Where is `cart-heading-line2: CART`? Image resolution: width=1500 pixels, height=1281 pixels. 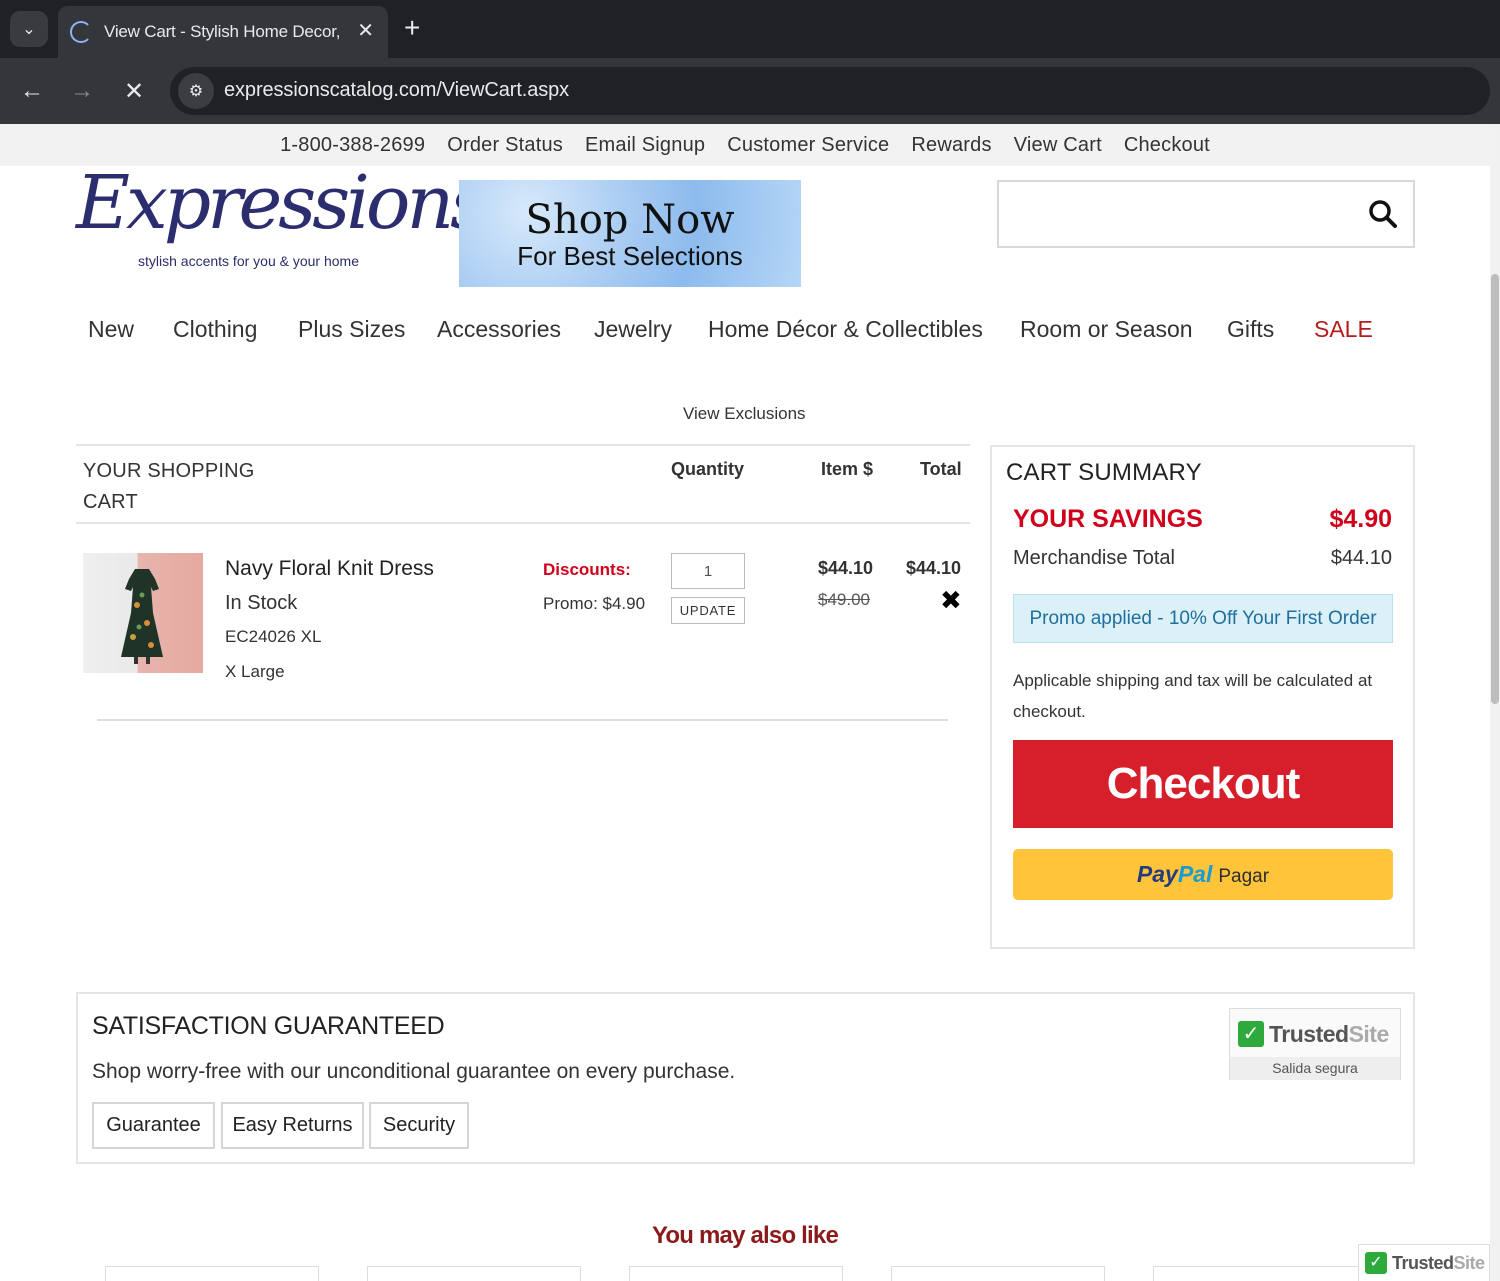 cart-heading-line2: CART is located at coordinates (110, 502).